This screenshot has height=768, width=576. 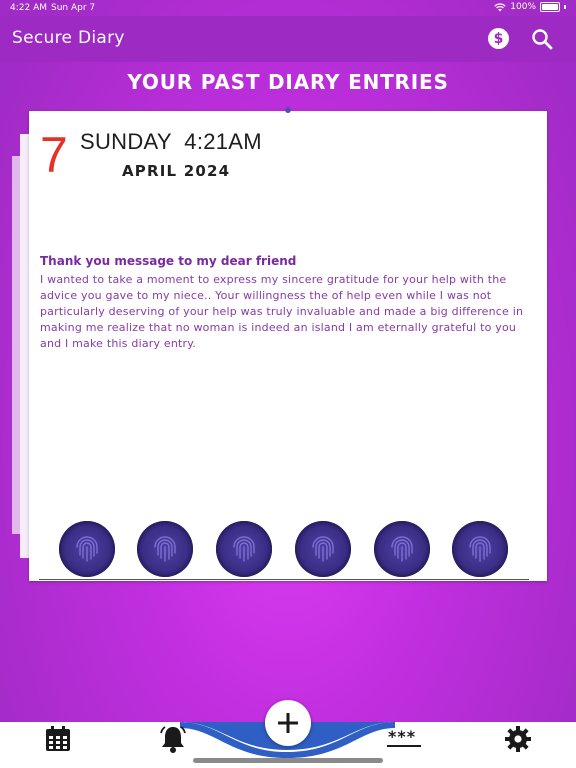 What do you see at coordinates (542, 39) in the screenshot?
I see `search-icon` at bounding box center [542, 39].